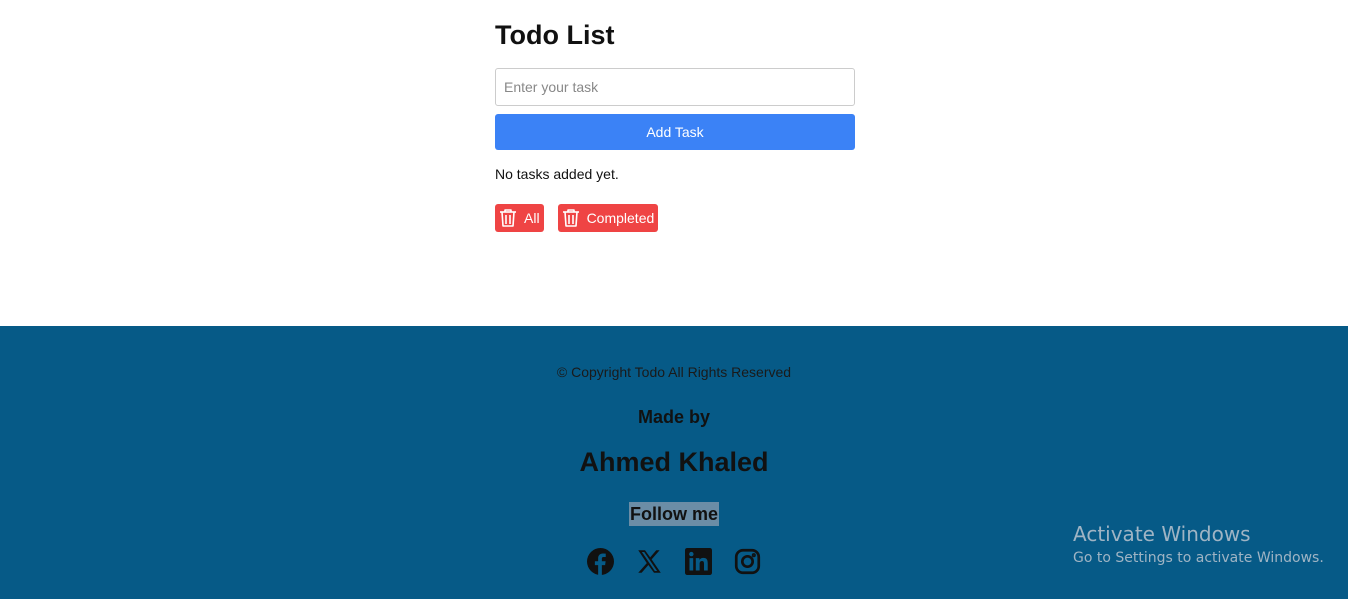  I want to click on task-input, so click(675, 87).